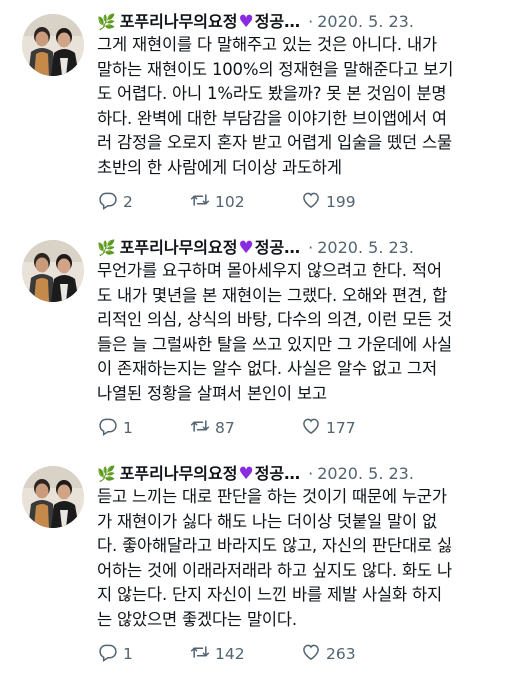 The width and height of the screenshot is (509, 680). Describe the element at coordinates (267, 521) in the screenshot. I see `tweet-text-line: 가 재현이가 싫다 해도 나는 더이상 덧붙일 말이 없` at that location.